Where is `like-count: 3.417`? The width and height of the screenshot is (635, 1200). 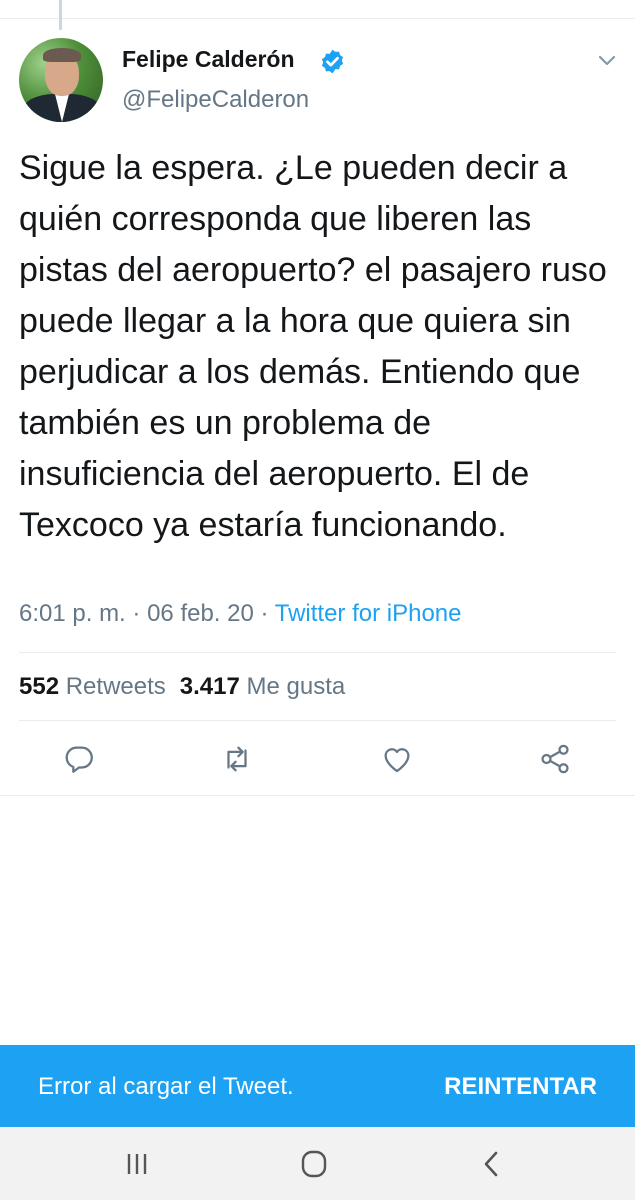 like-count: 3.417 is located at coordinates (209, 686).